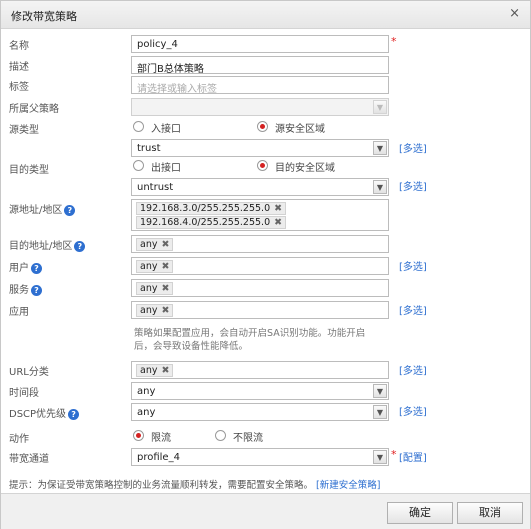  What do you see at coordinates (260, 107) in the screenshot?
I see `parent-select: ▼` at bounding box center [260, 107].